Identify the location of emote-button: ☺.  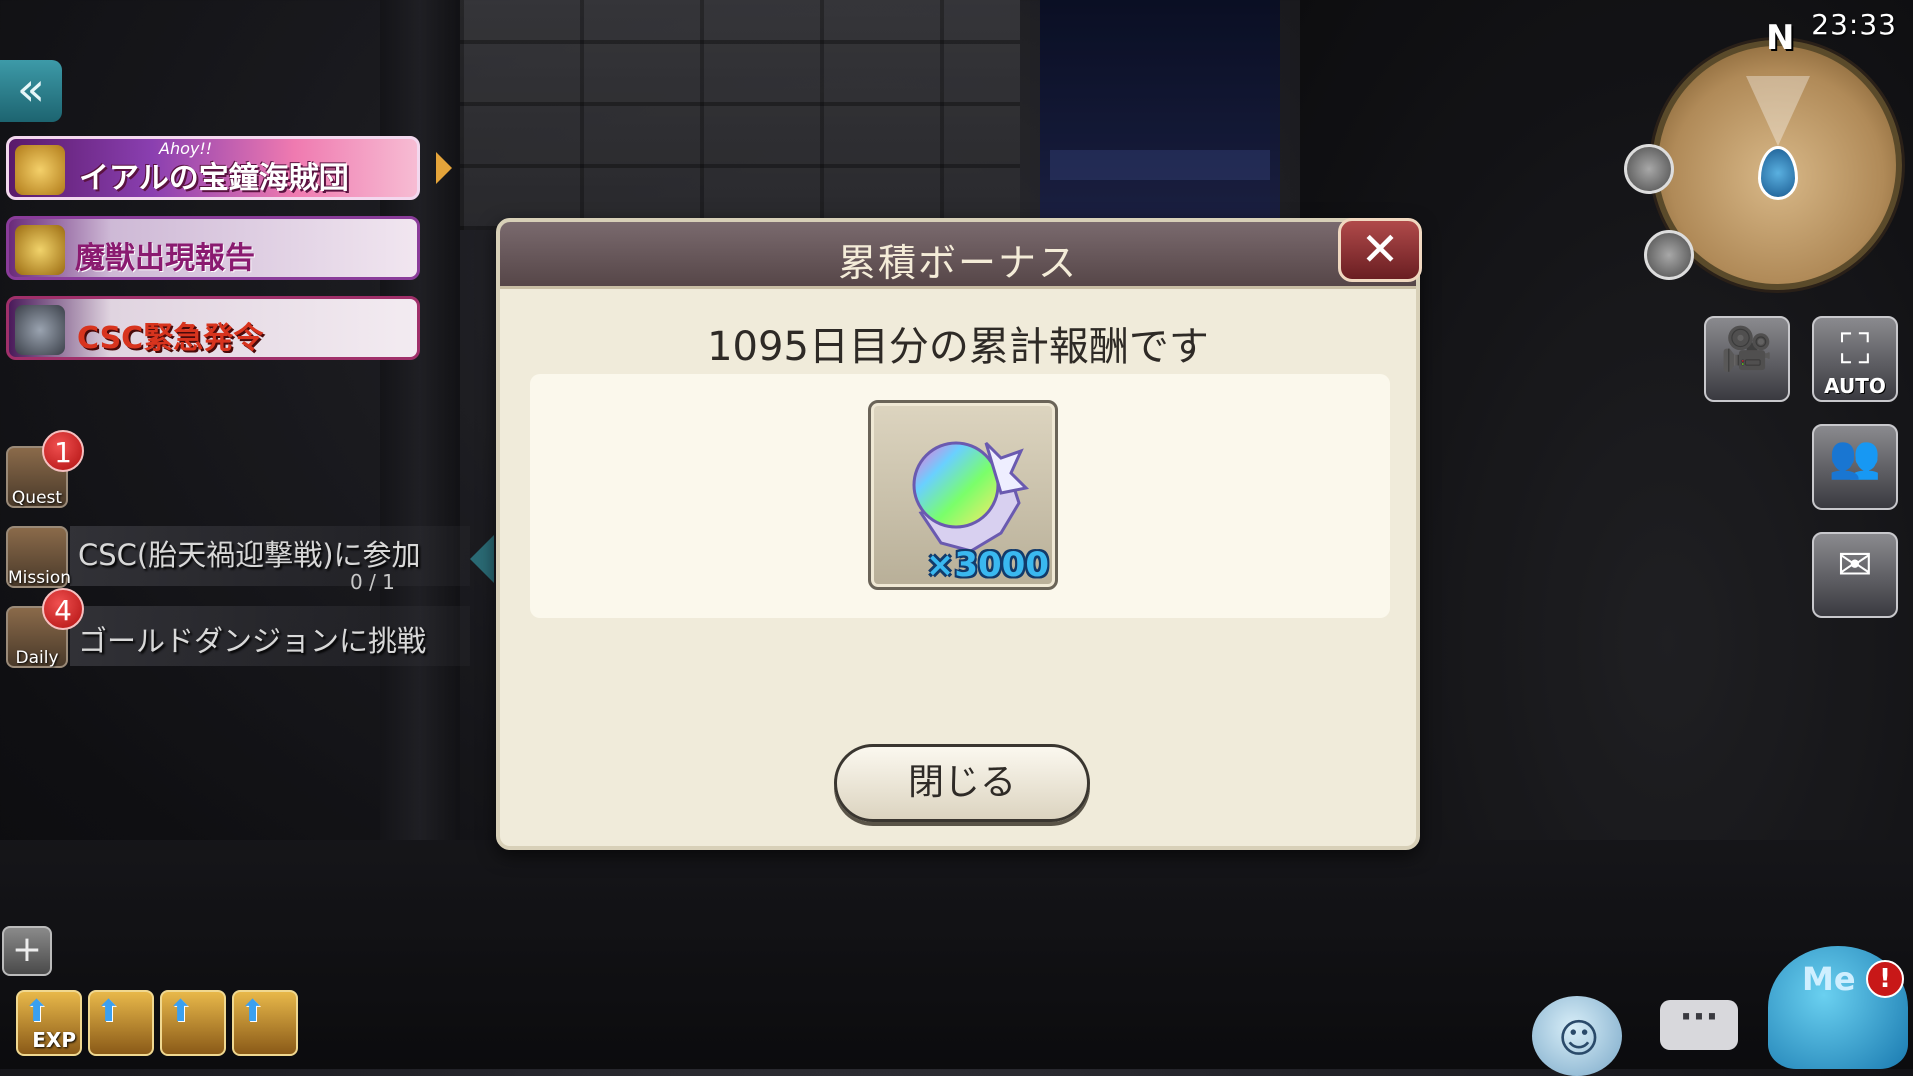
(1577, 1036).